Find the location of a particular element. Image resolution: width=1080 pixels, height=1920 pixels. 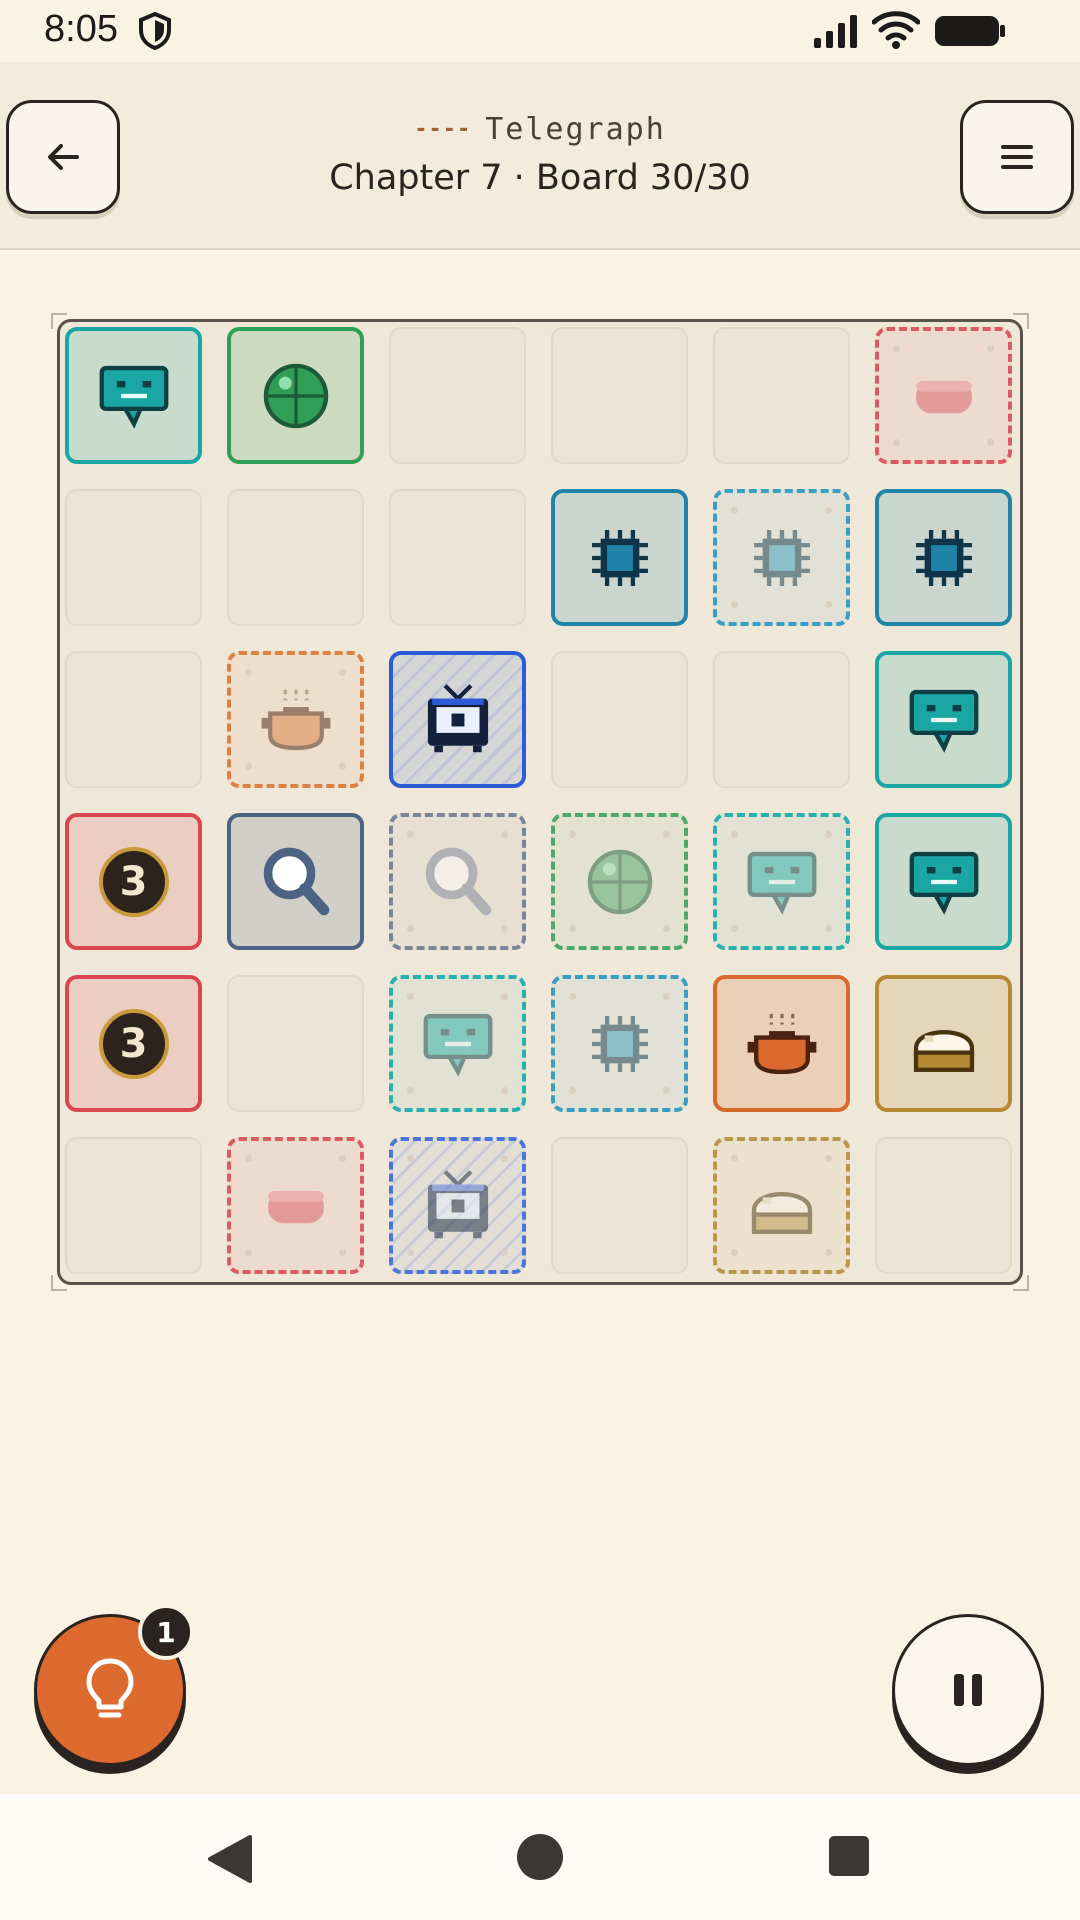

pink-capsule-icon is located at coordinates (944, 396).